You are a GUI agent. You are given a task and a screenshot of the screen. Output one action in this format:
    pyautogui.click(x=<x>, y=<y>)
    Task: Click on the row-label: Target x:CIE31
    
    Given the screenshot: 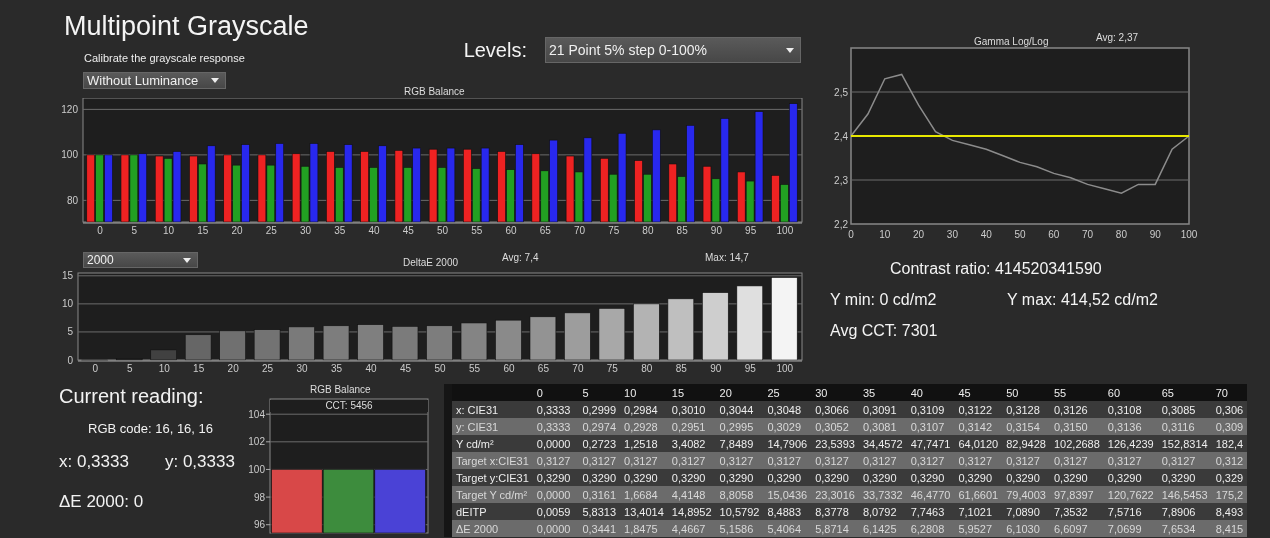 What is the action you would take?
    pyautogui.click(x=490, y=460)
    